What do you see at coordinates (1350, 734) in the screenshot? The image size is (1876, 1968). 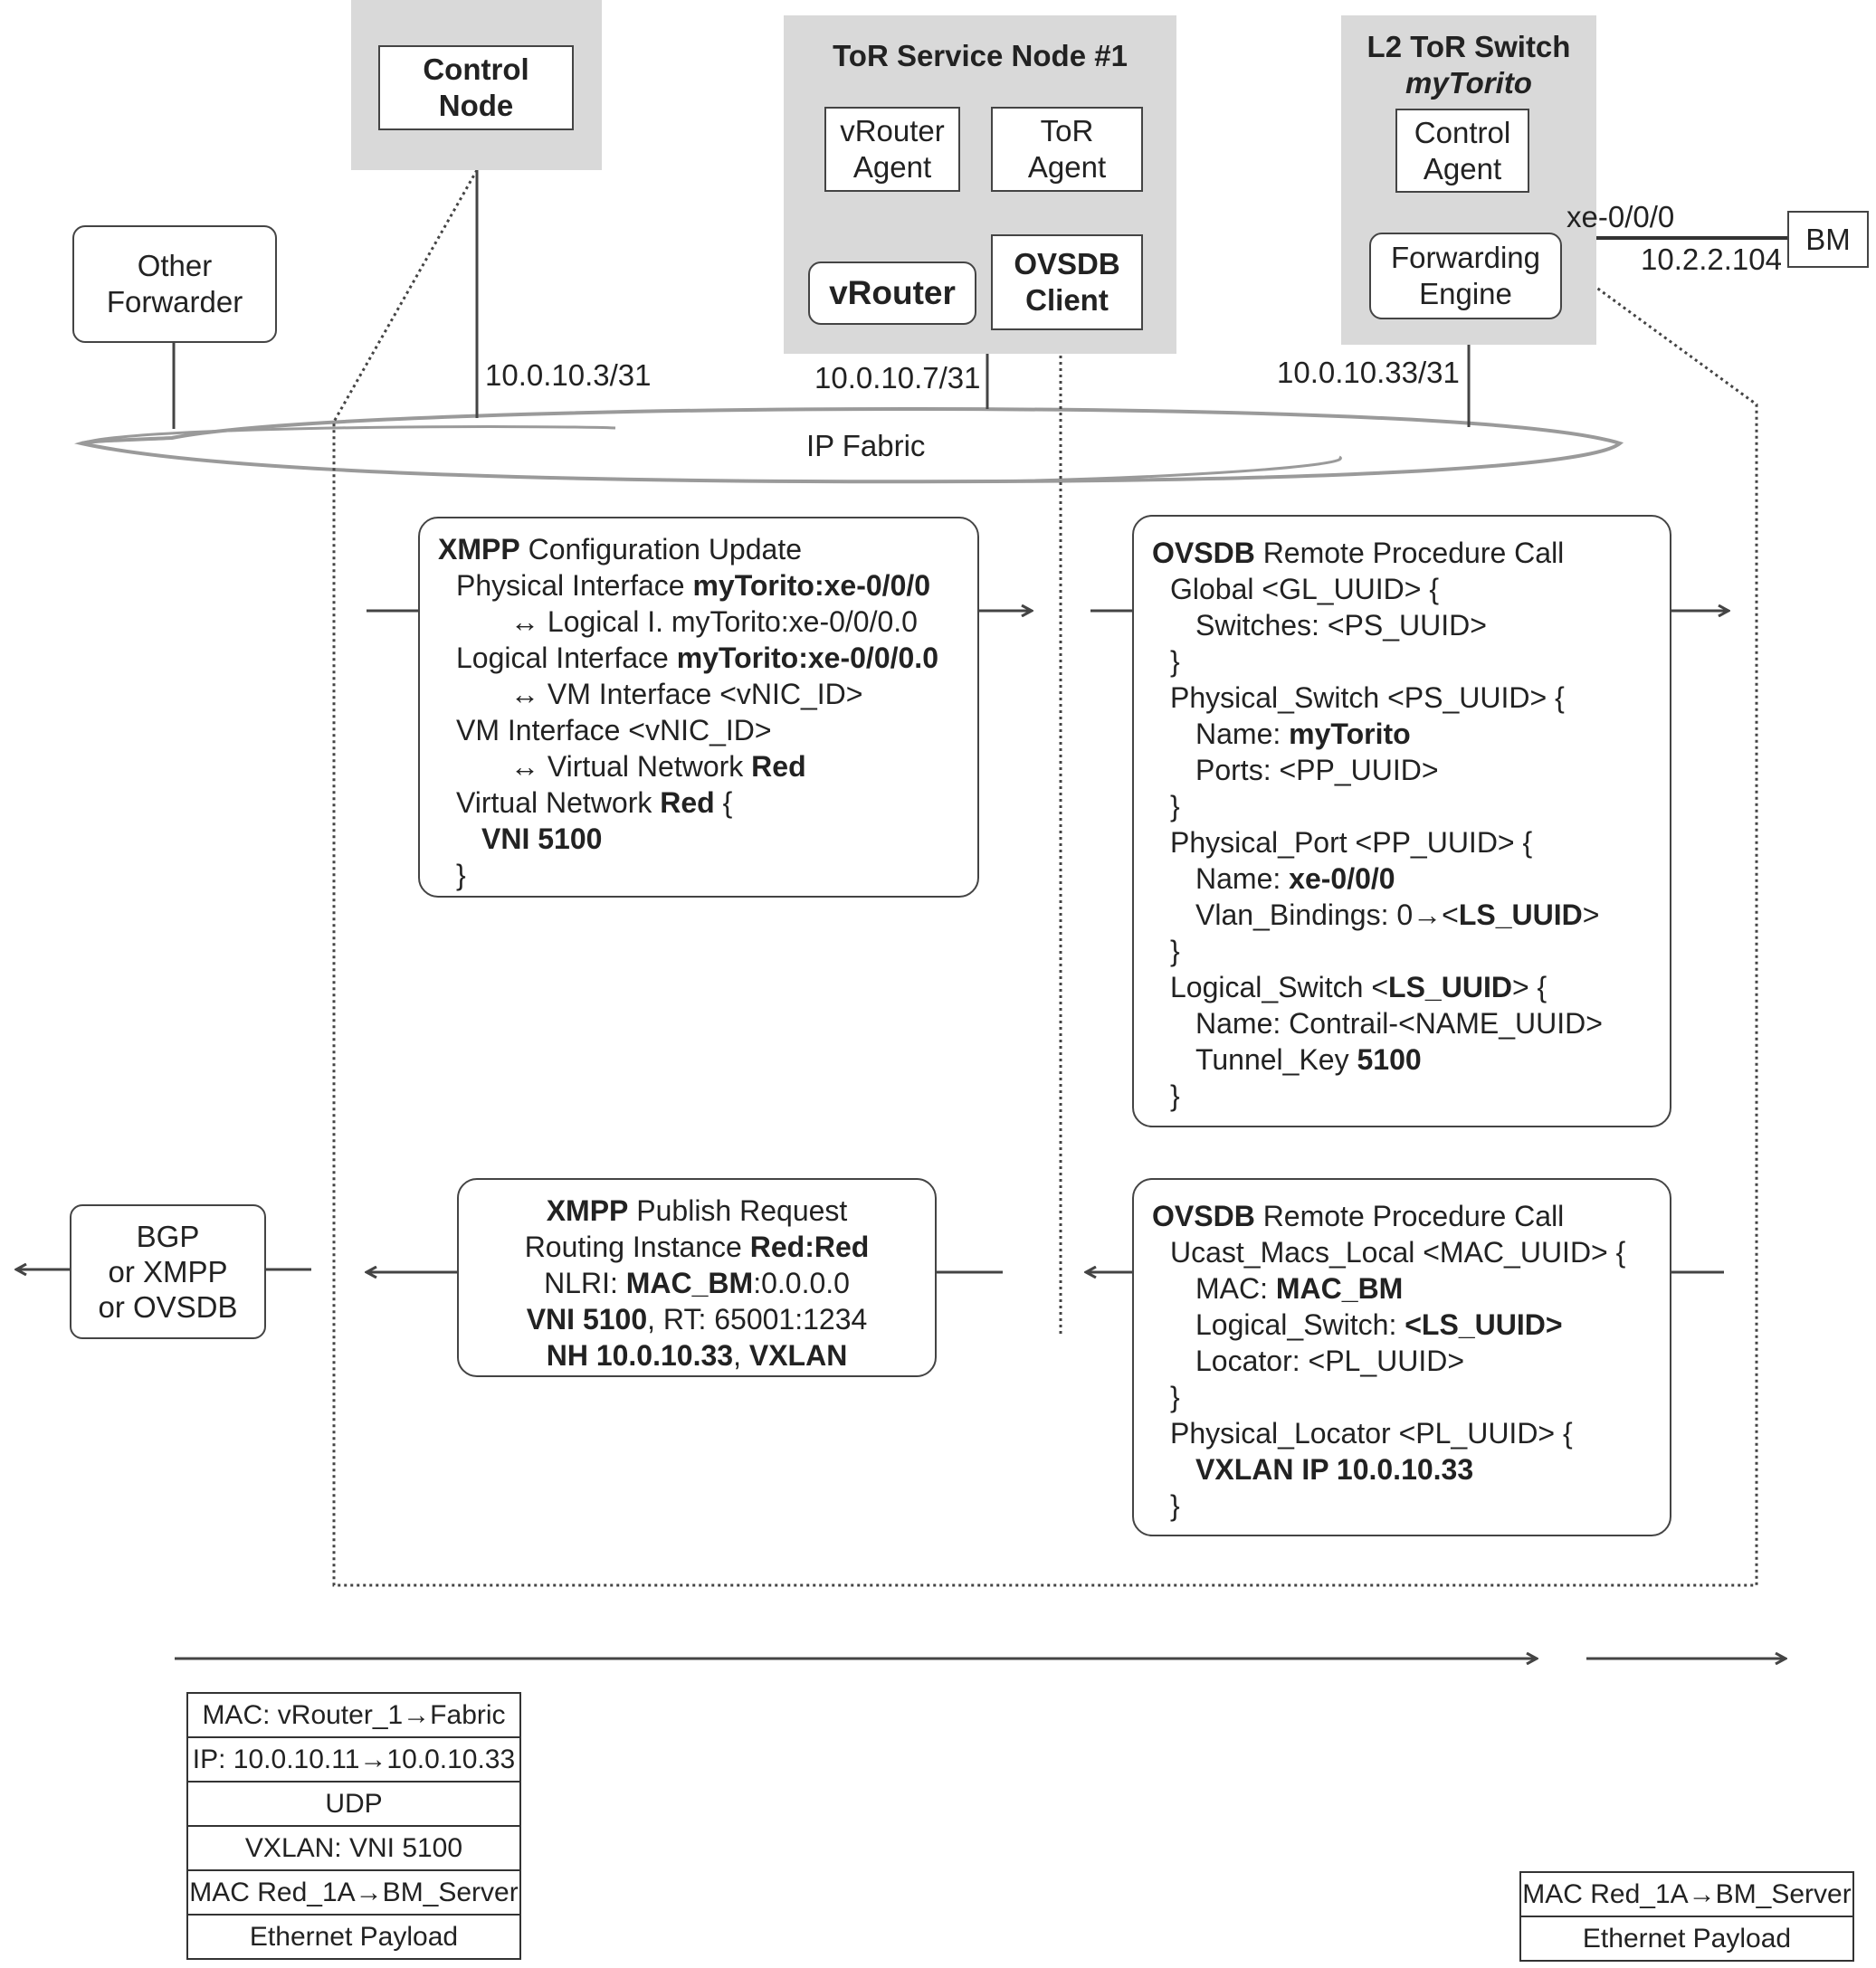 I see `line-value: myTorito` at bounding box center [1350, 734].